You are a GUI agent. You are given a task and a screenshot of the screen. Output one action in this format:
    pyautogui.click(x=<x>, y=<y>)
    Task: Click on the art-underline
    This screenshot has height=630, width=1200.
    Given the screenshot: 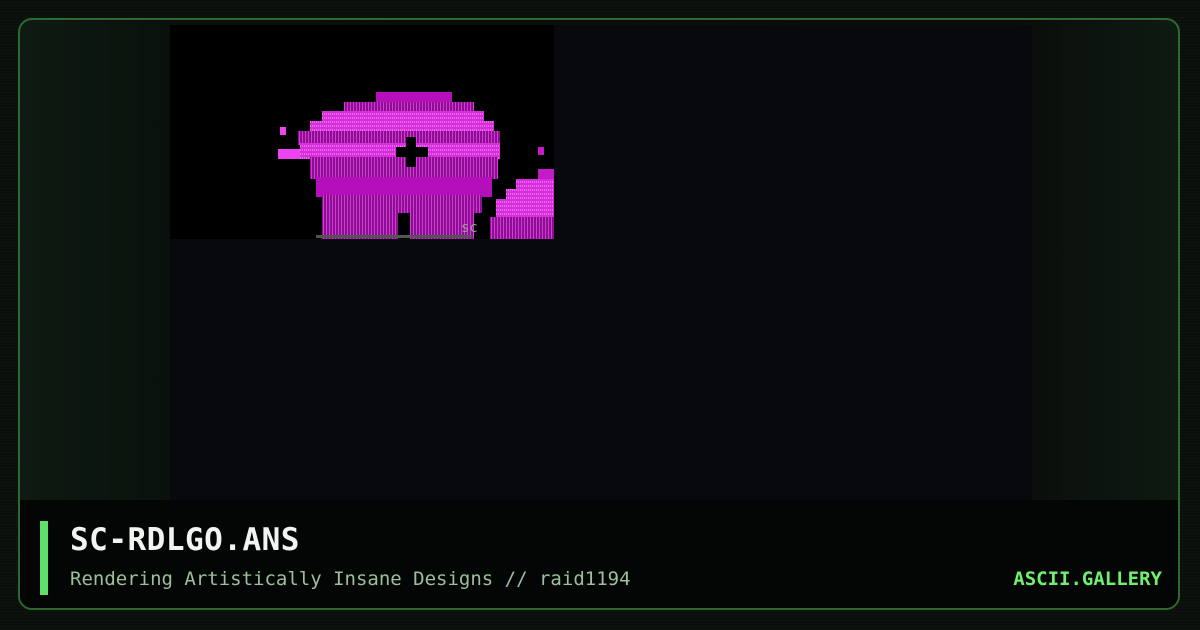 What is the action you would take?
    pyautogui.click(x=394, y=236)
    